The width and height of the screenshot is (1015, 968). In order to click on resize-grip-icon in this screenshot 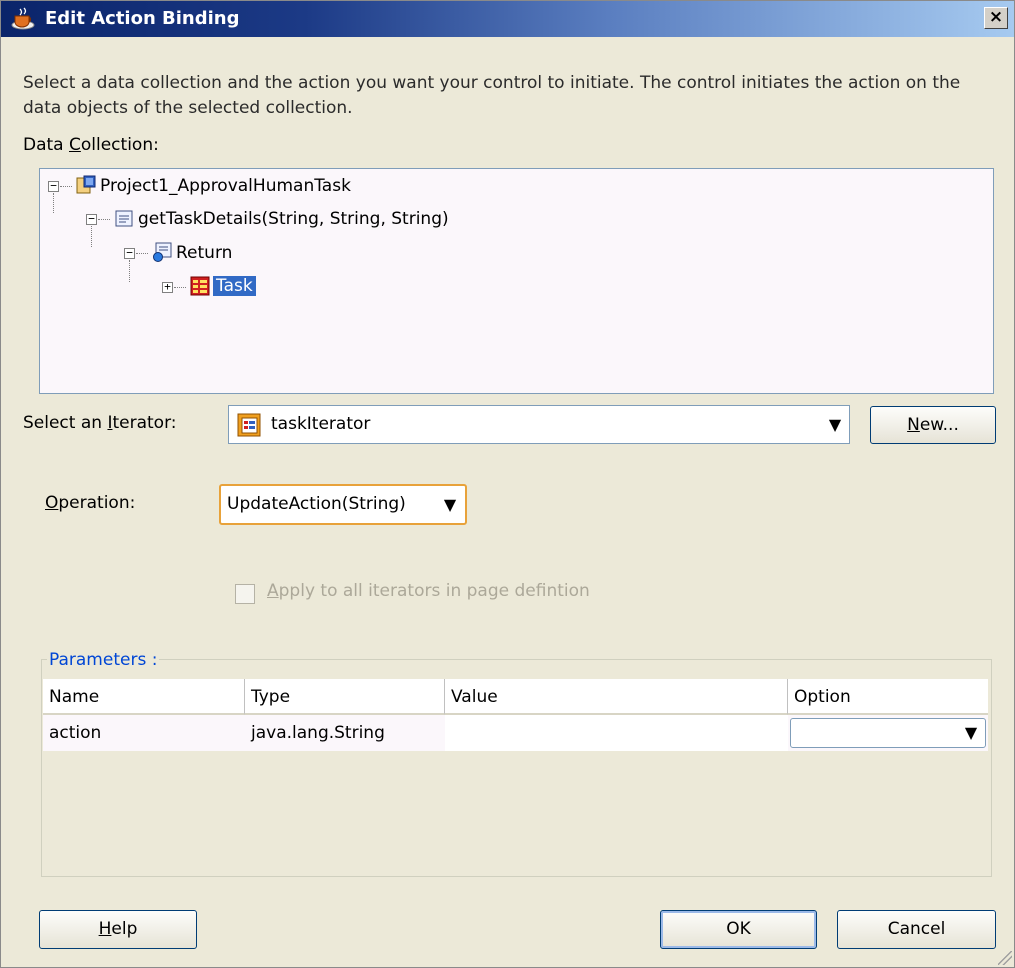, I will do `click(1005, 958)`.